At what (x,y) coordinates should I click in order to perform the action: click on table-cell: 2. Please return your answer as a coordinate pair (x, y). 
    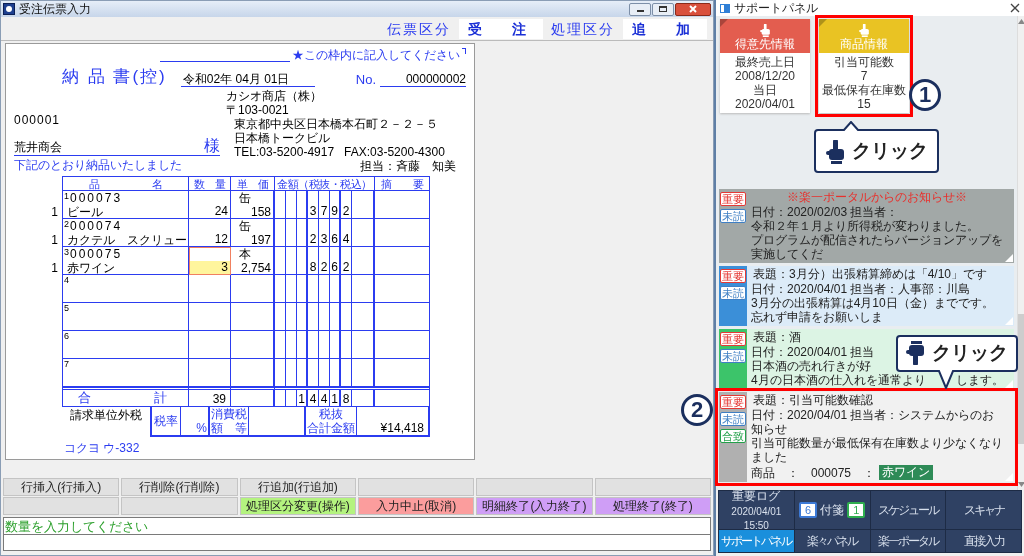
    Looking at the image, I should click on (313, 233).